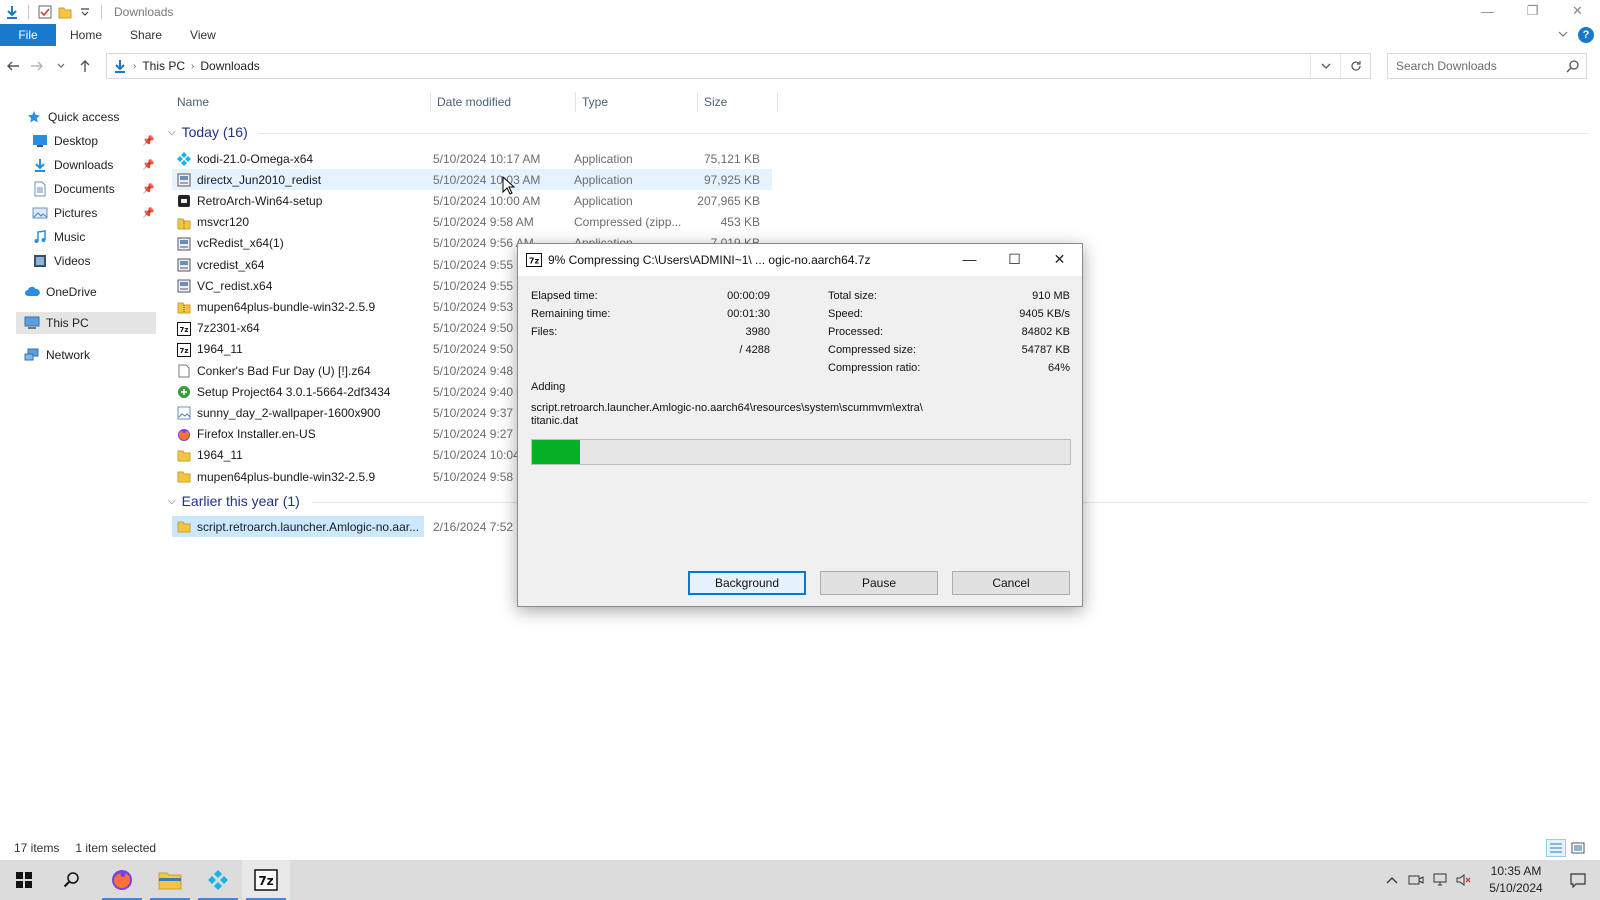 The width and height of the screenshot is (1600, 900). I want to click on nav-item-documents: Documents 📌, so click(94, 189).